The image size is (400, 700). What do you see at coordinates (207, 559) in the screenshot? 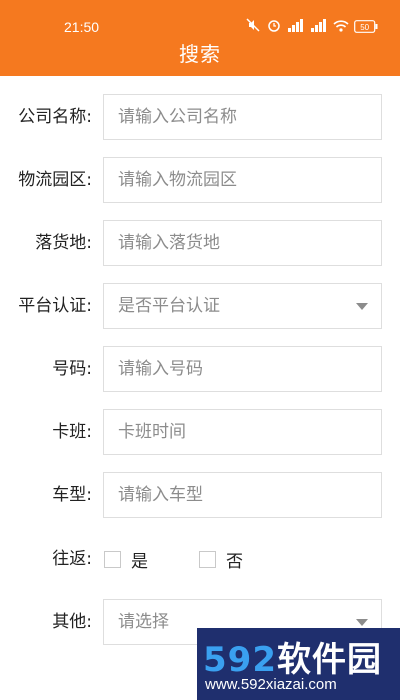
I see `round-trip-no-checkbox` at bounding box center [207, 559].